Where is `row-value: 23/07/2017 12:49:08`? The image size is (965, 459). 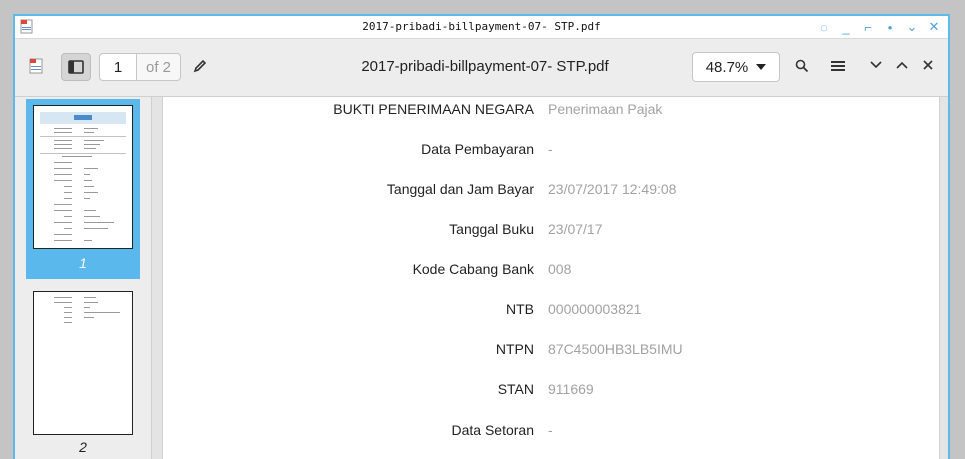 row-value: 23/07/2017 12:49:08 is located at coordinates (612, 189).